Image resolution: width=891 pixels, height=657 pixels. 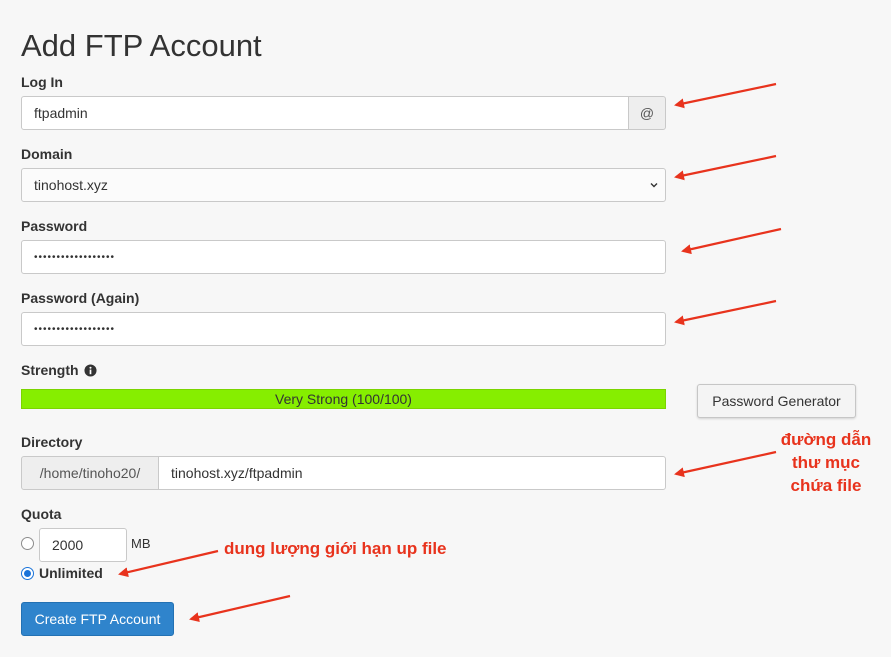 I want to click on quota-limited-radio, so click(x=27, y=543).